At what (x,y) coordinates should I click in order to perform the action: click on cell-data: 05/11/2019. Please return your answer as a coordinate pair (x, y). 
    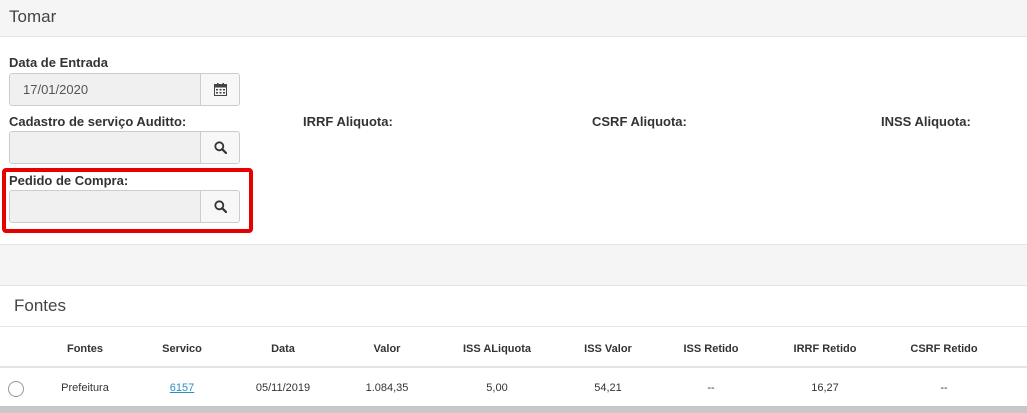
    Looking at the image, I should click on (283, 388).